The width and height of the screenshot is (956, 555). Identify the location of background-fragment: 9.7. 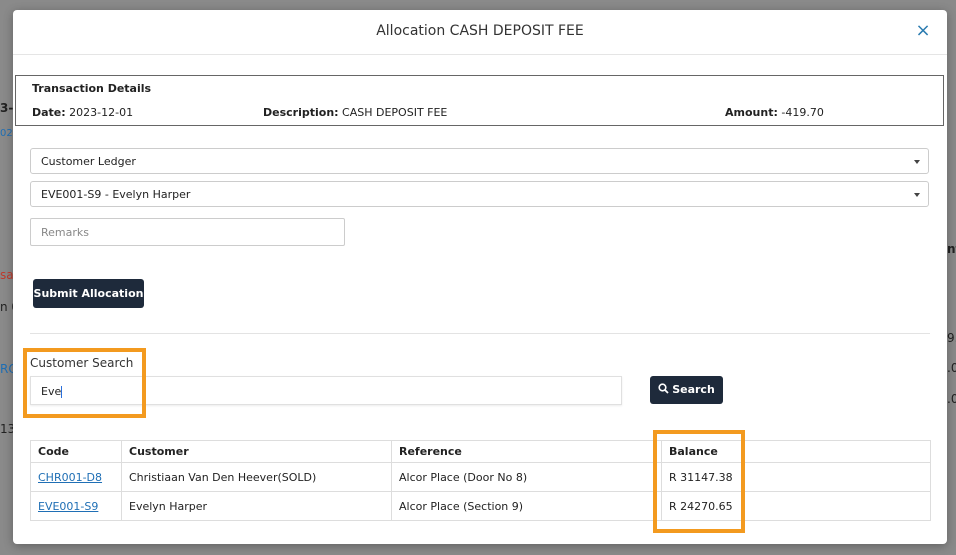
(951, 338).